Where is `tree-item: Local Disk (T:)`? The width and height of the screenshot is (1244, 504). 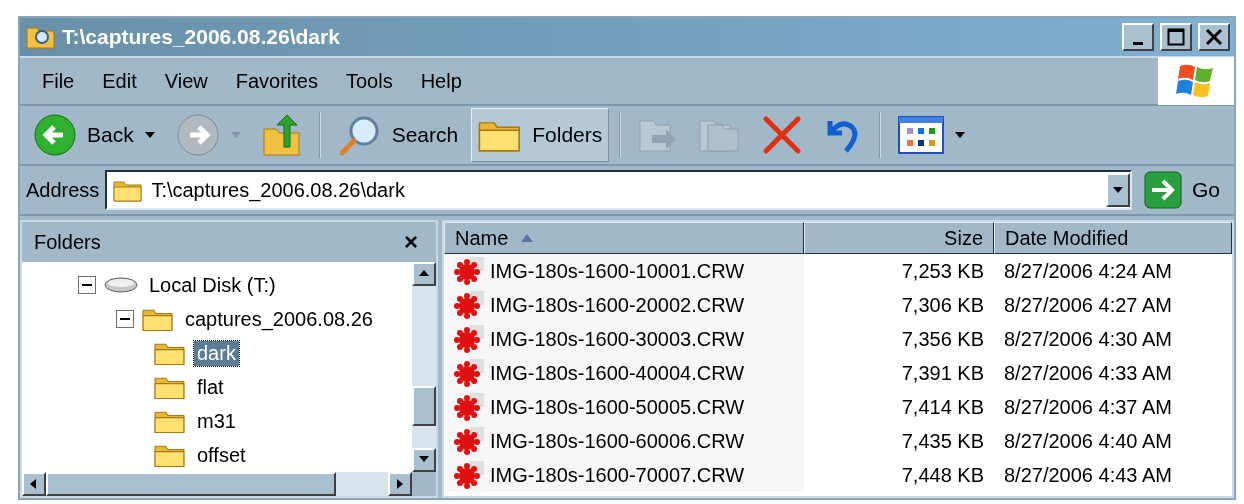
tree-item: Local Disk (T:) is located at coordinates (212, 285).